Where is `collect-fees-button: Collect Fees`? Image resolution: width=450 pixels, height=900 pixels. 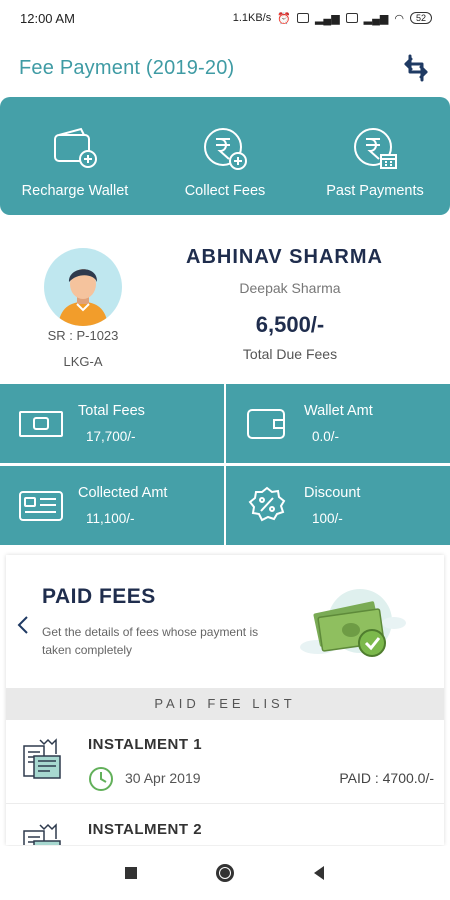 collect-fees-button: Collect Fees is located at coordinates (225, 156).